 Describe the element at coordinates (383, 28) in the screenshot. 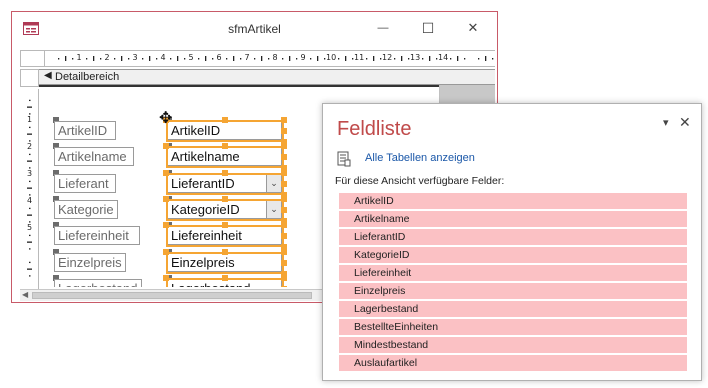

I see `minimize-button: —` at that location.